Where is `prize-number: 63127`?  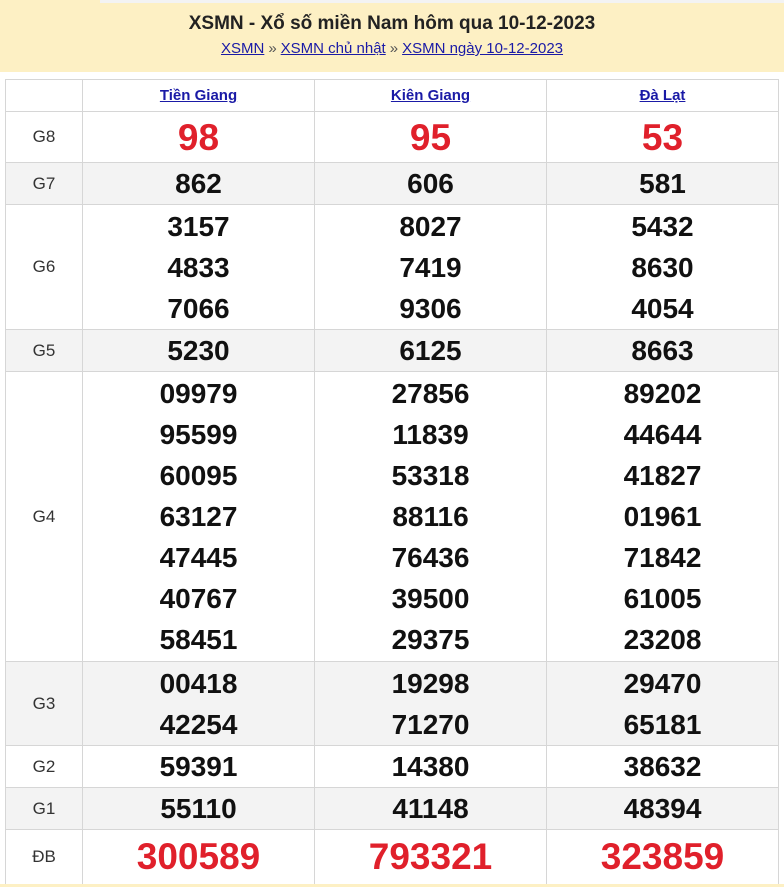 prize-number: 63127 is located at coordinates (198, 516).